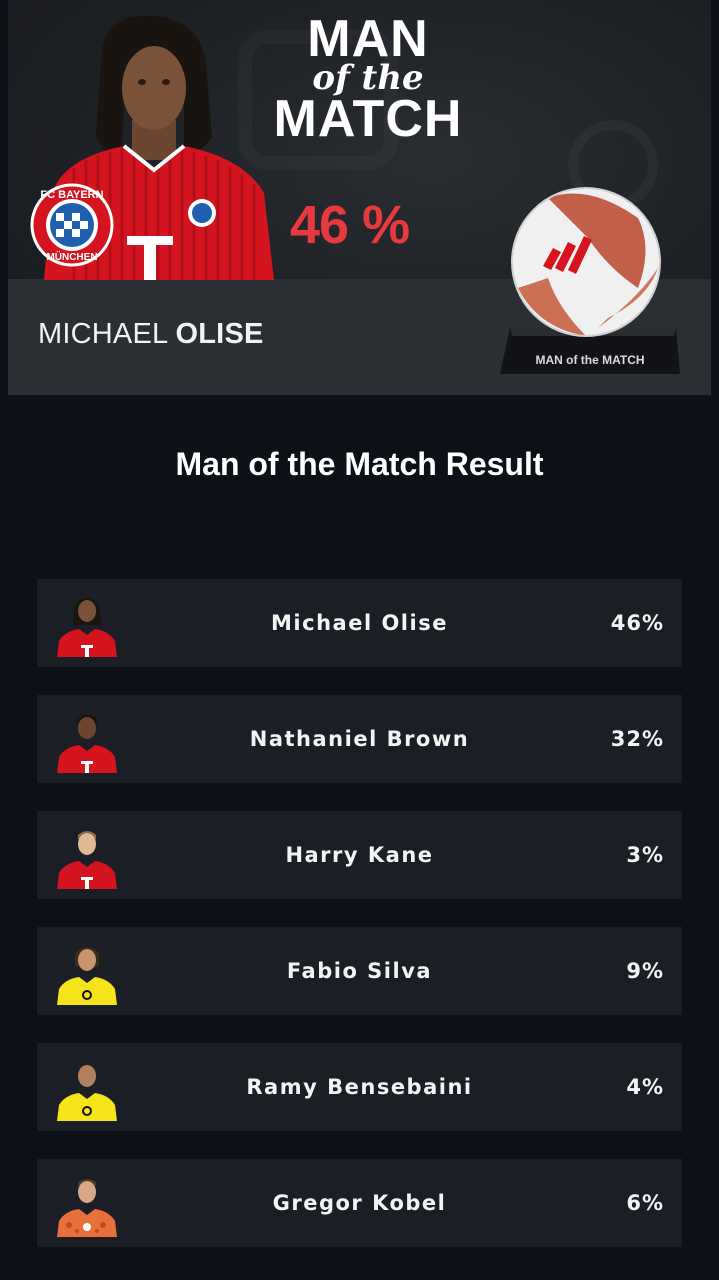  Describe the element at coordinates (637, 623) in the screenshot. I see `vote-percentage: 46%` at that location.